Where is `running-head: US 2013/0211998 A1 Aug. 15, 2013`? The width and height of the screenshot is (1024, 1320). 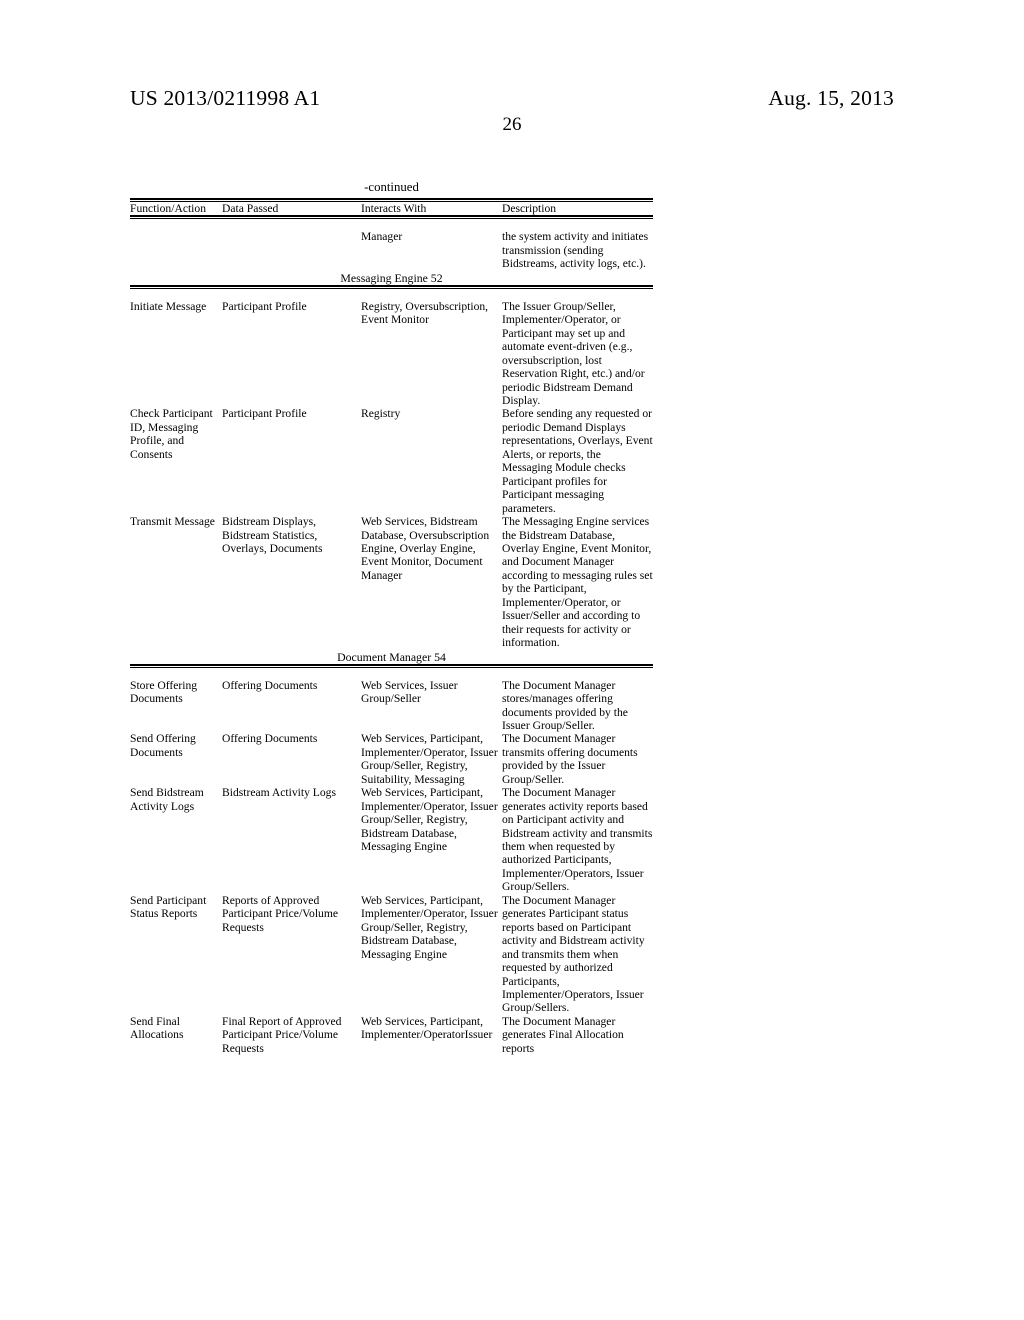 running-head: US 2013/0211998 A1 Aug. 15, 2013 is located at coordinates (512, 100).